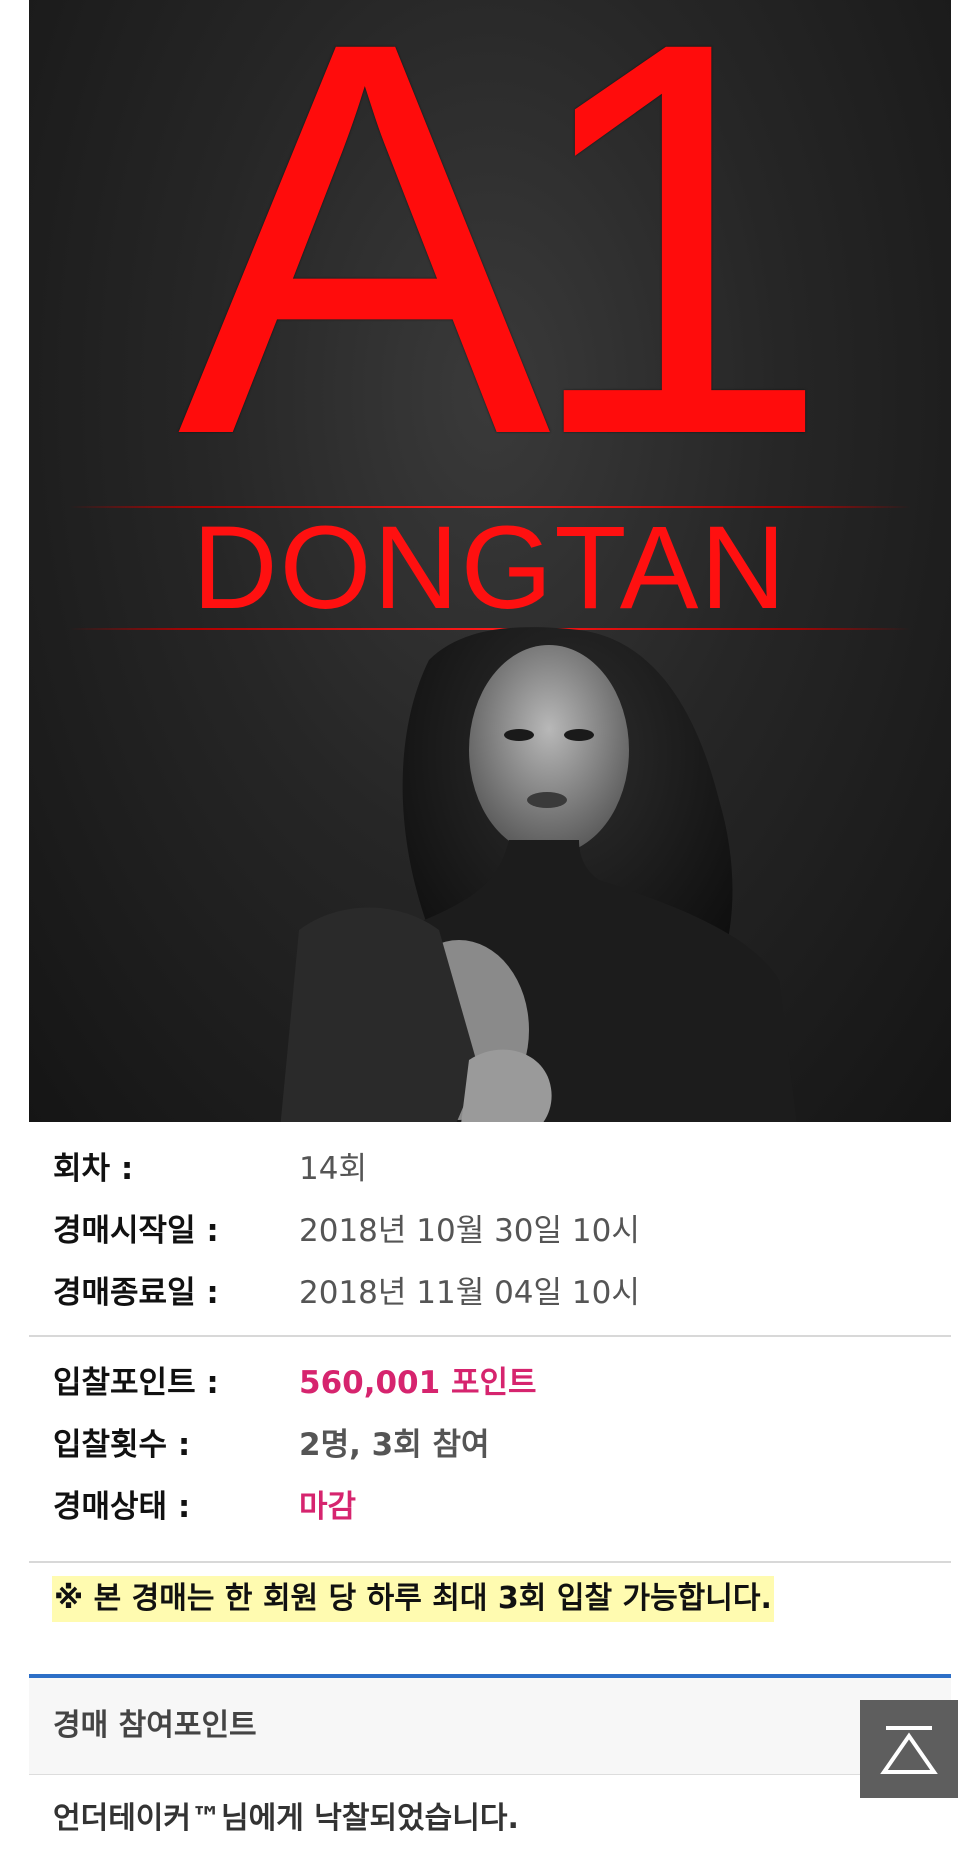  Describe the element at coordinates (286, 1818) in the screenshot. I see `winner-message: 언더테이커™님에게 낙찰되었습니다.` at that location.